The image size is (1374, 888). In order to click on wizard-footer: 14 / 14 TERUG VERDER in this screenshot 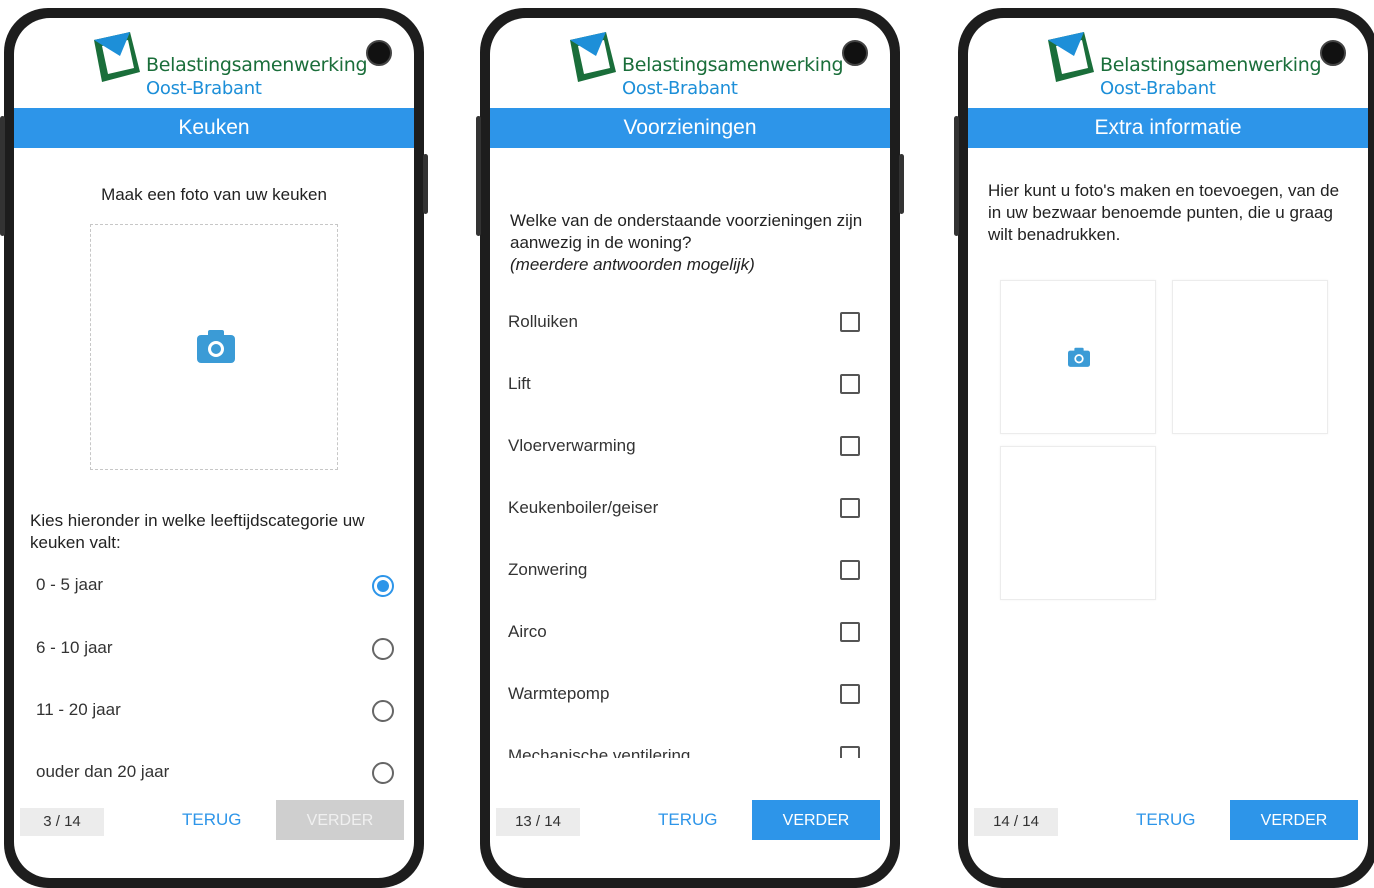, I will do `click(1168, 821)`.